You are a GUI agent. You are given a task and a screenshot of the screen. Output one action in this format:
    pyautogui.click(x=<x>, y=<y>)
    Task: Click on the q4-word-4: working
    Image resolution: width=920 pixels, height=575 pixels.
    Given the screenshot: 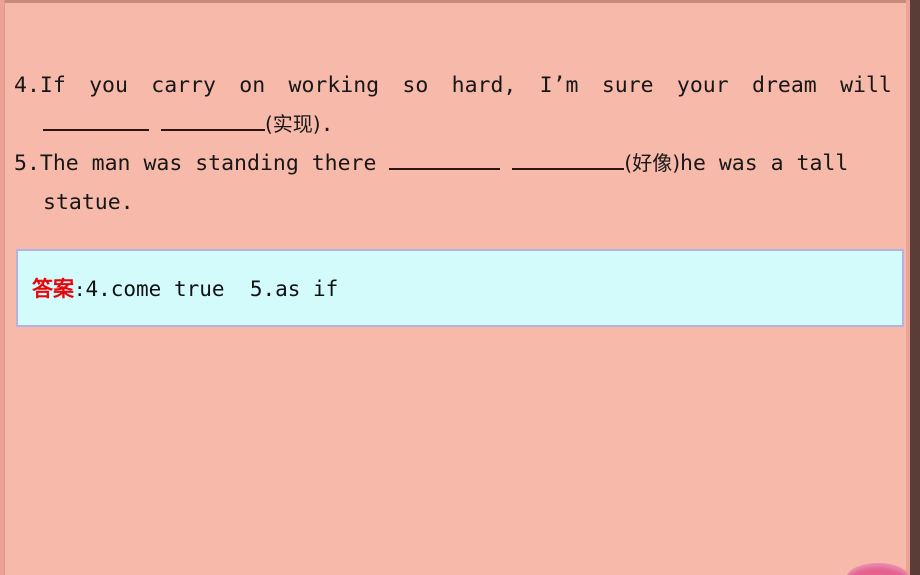 What is the action you would take?
    pyautogui.click(x=334, y=85)
    